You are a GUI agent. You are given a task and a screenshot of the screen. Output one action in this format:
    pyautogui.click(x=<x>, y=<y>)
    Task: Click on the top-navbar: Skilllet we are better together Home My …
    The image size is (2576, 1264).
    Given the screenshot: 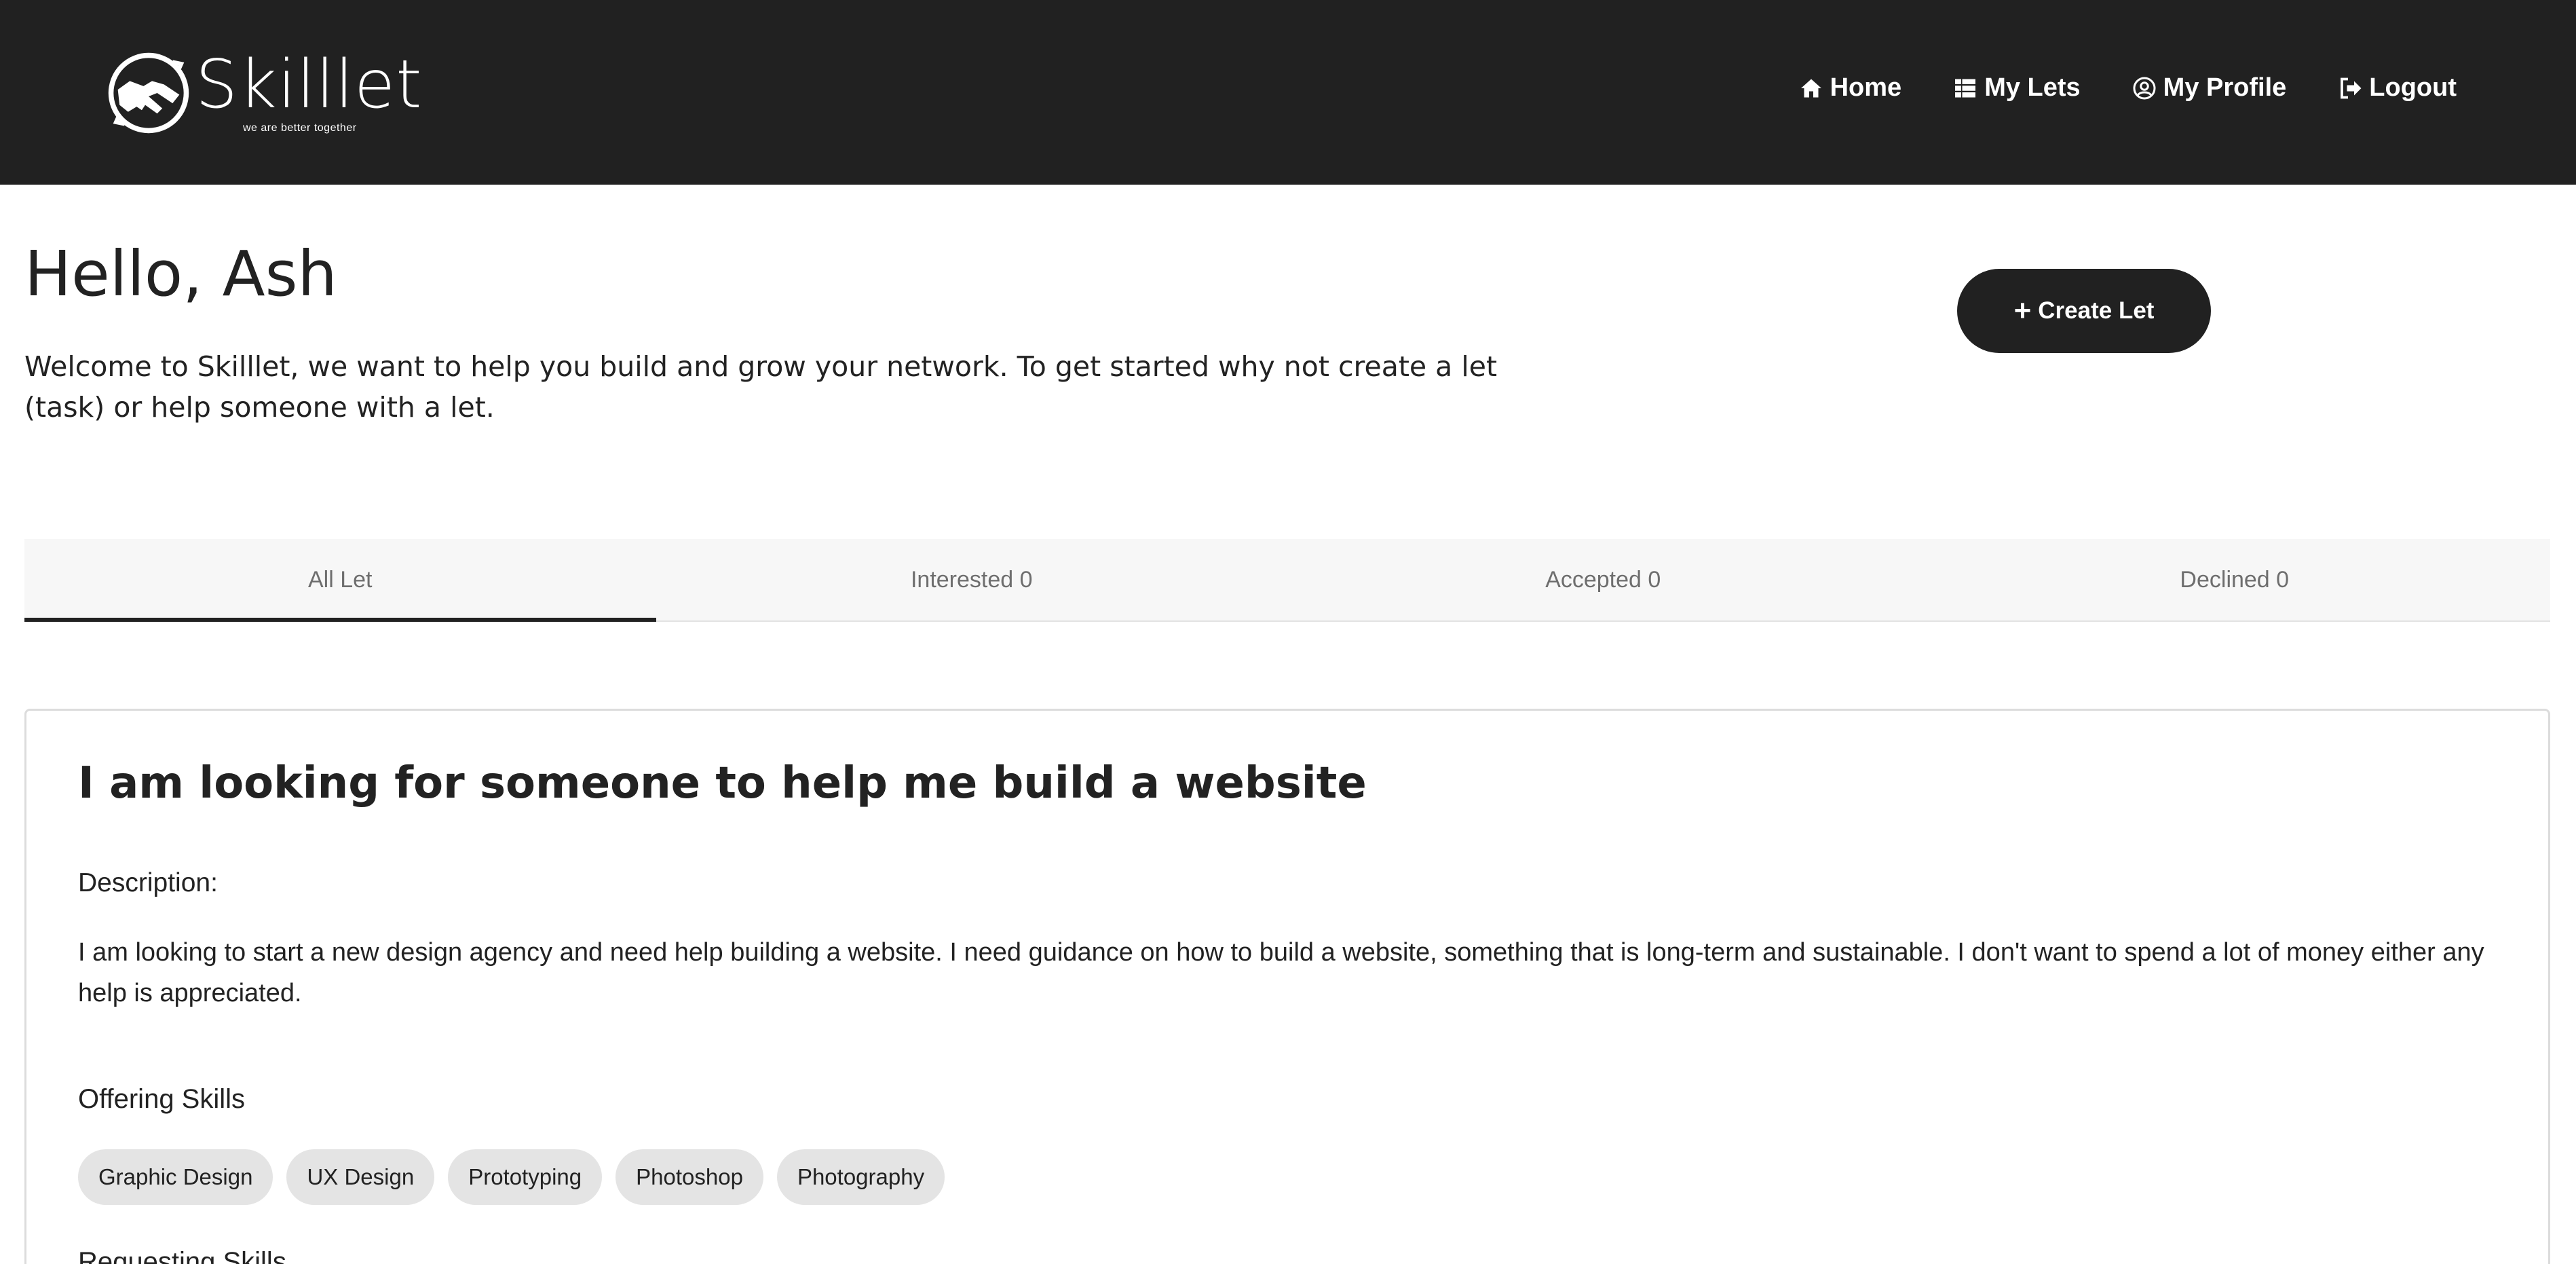 What is the action you would take?
    pyautogui.click(x=1288, y=92)
    